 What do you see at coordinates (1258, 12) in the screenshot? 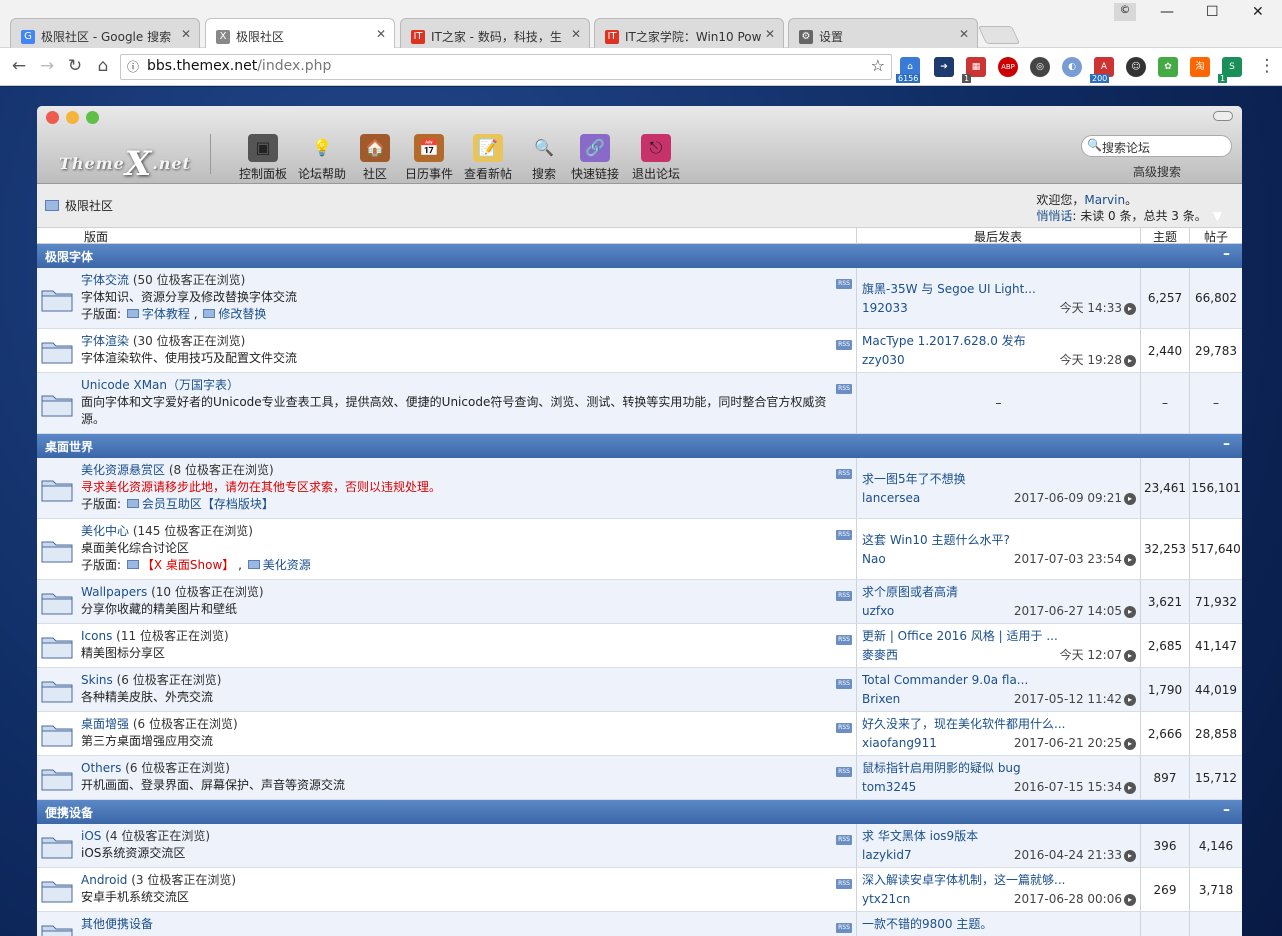
I see `close-window-button: ✕` at bounding box center [1258, 12].